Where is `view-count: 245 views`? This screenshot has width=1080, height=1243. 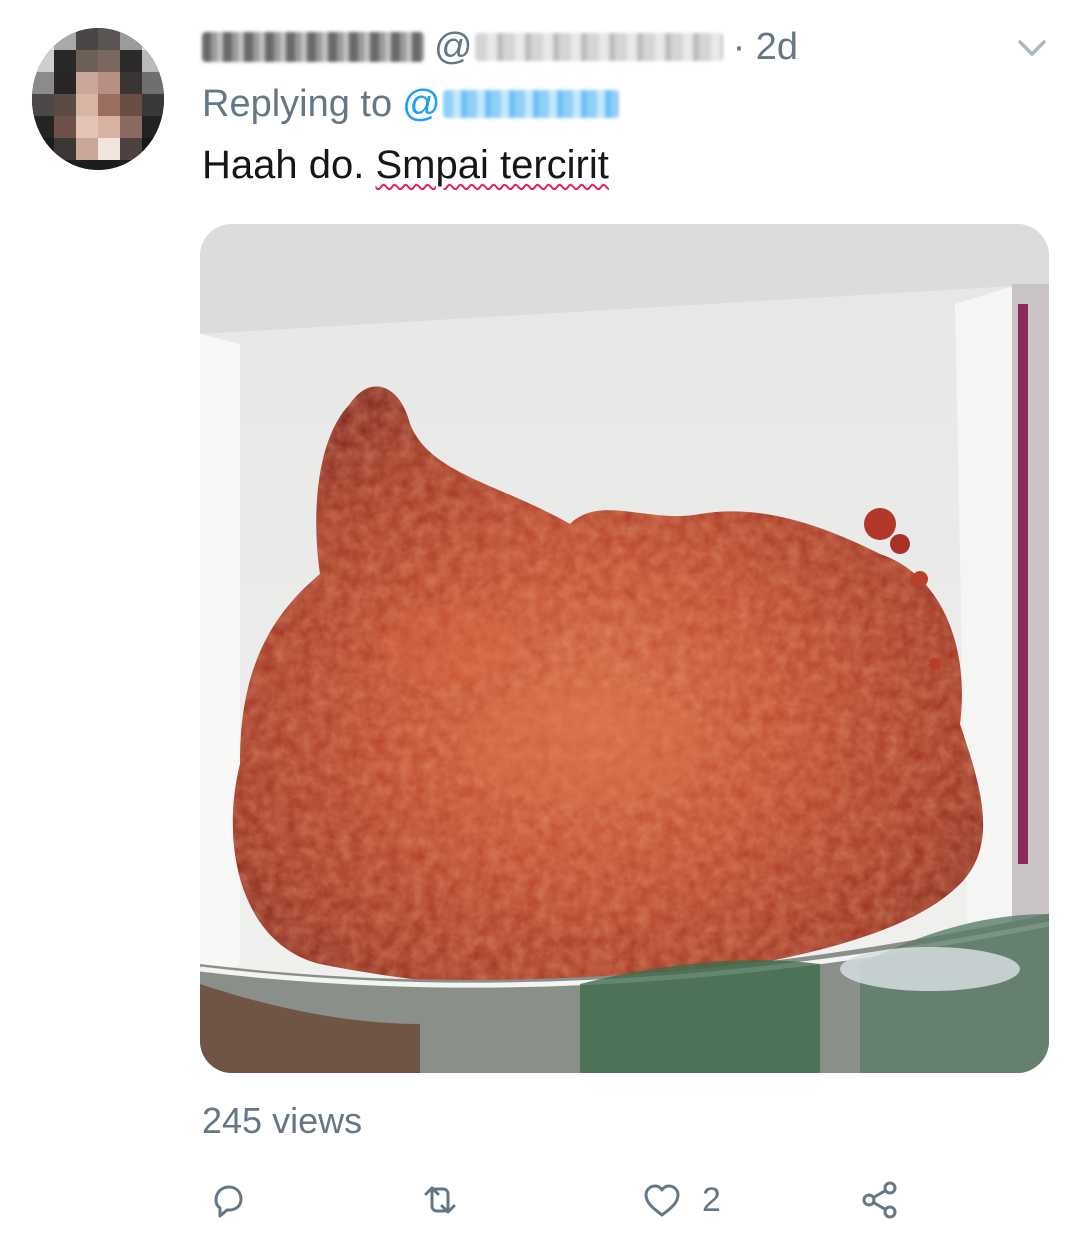
view-count: 245 views is located at coordinates (282, 1120).